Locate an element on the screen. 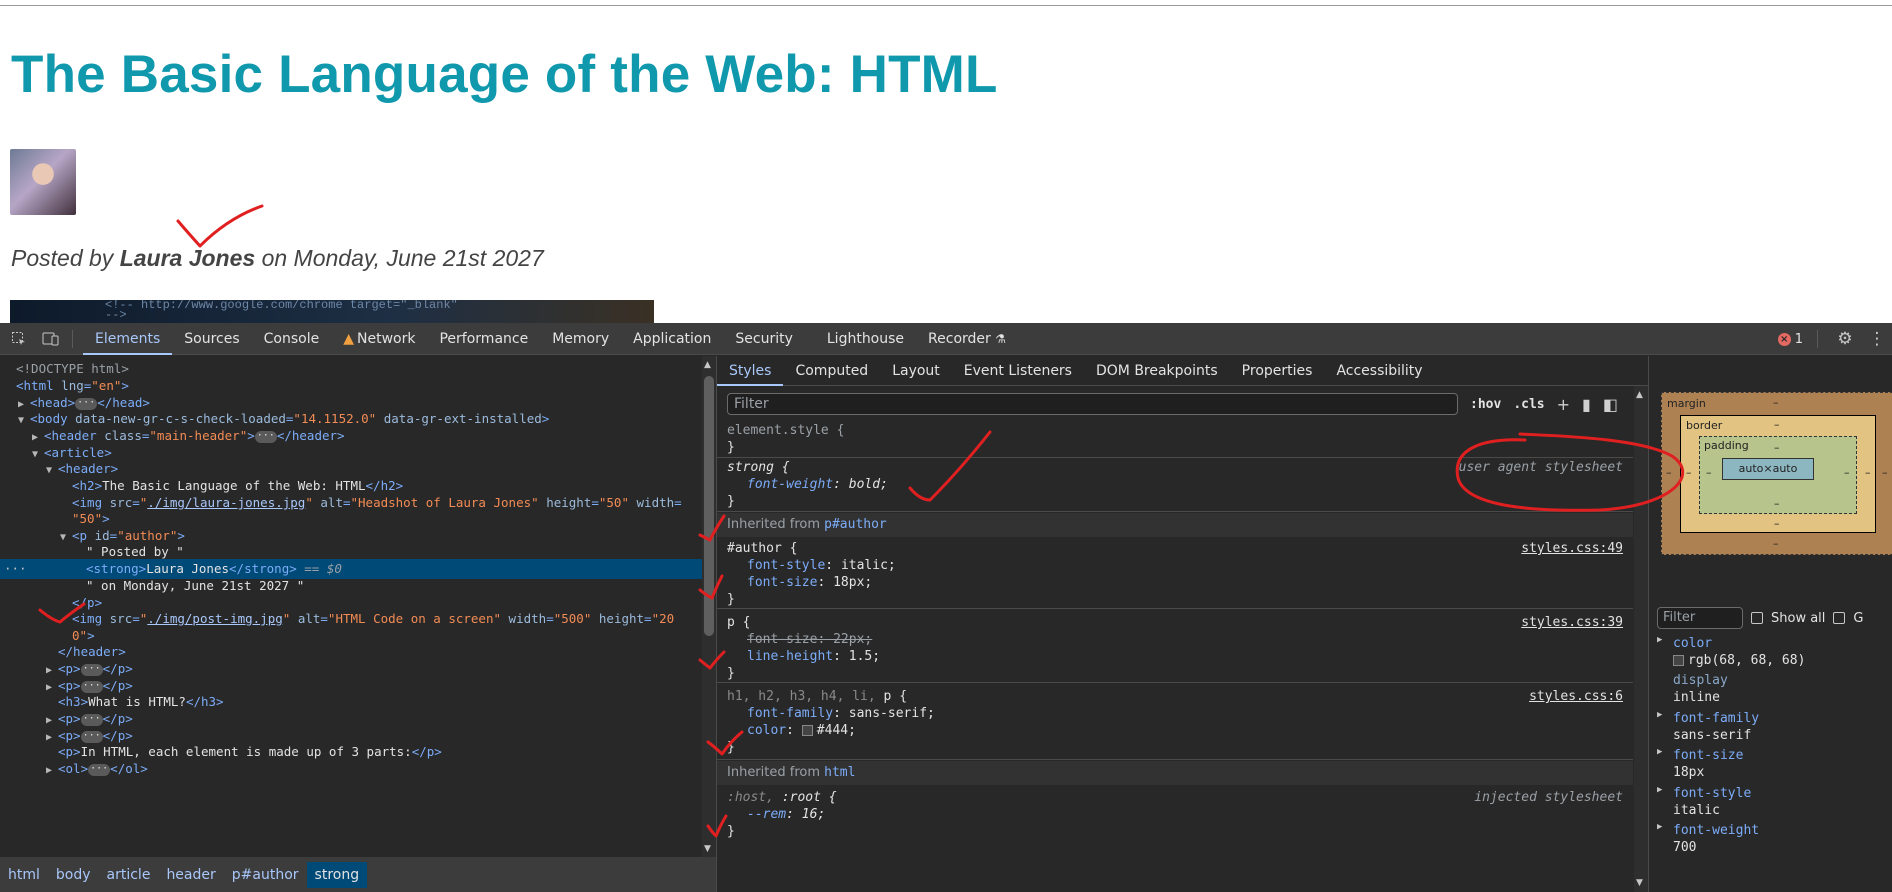 The height and width of the screenshot is (892, 1892). decl-value: 16 is located at coordinates (810, 814).